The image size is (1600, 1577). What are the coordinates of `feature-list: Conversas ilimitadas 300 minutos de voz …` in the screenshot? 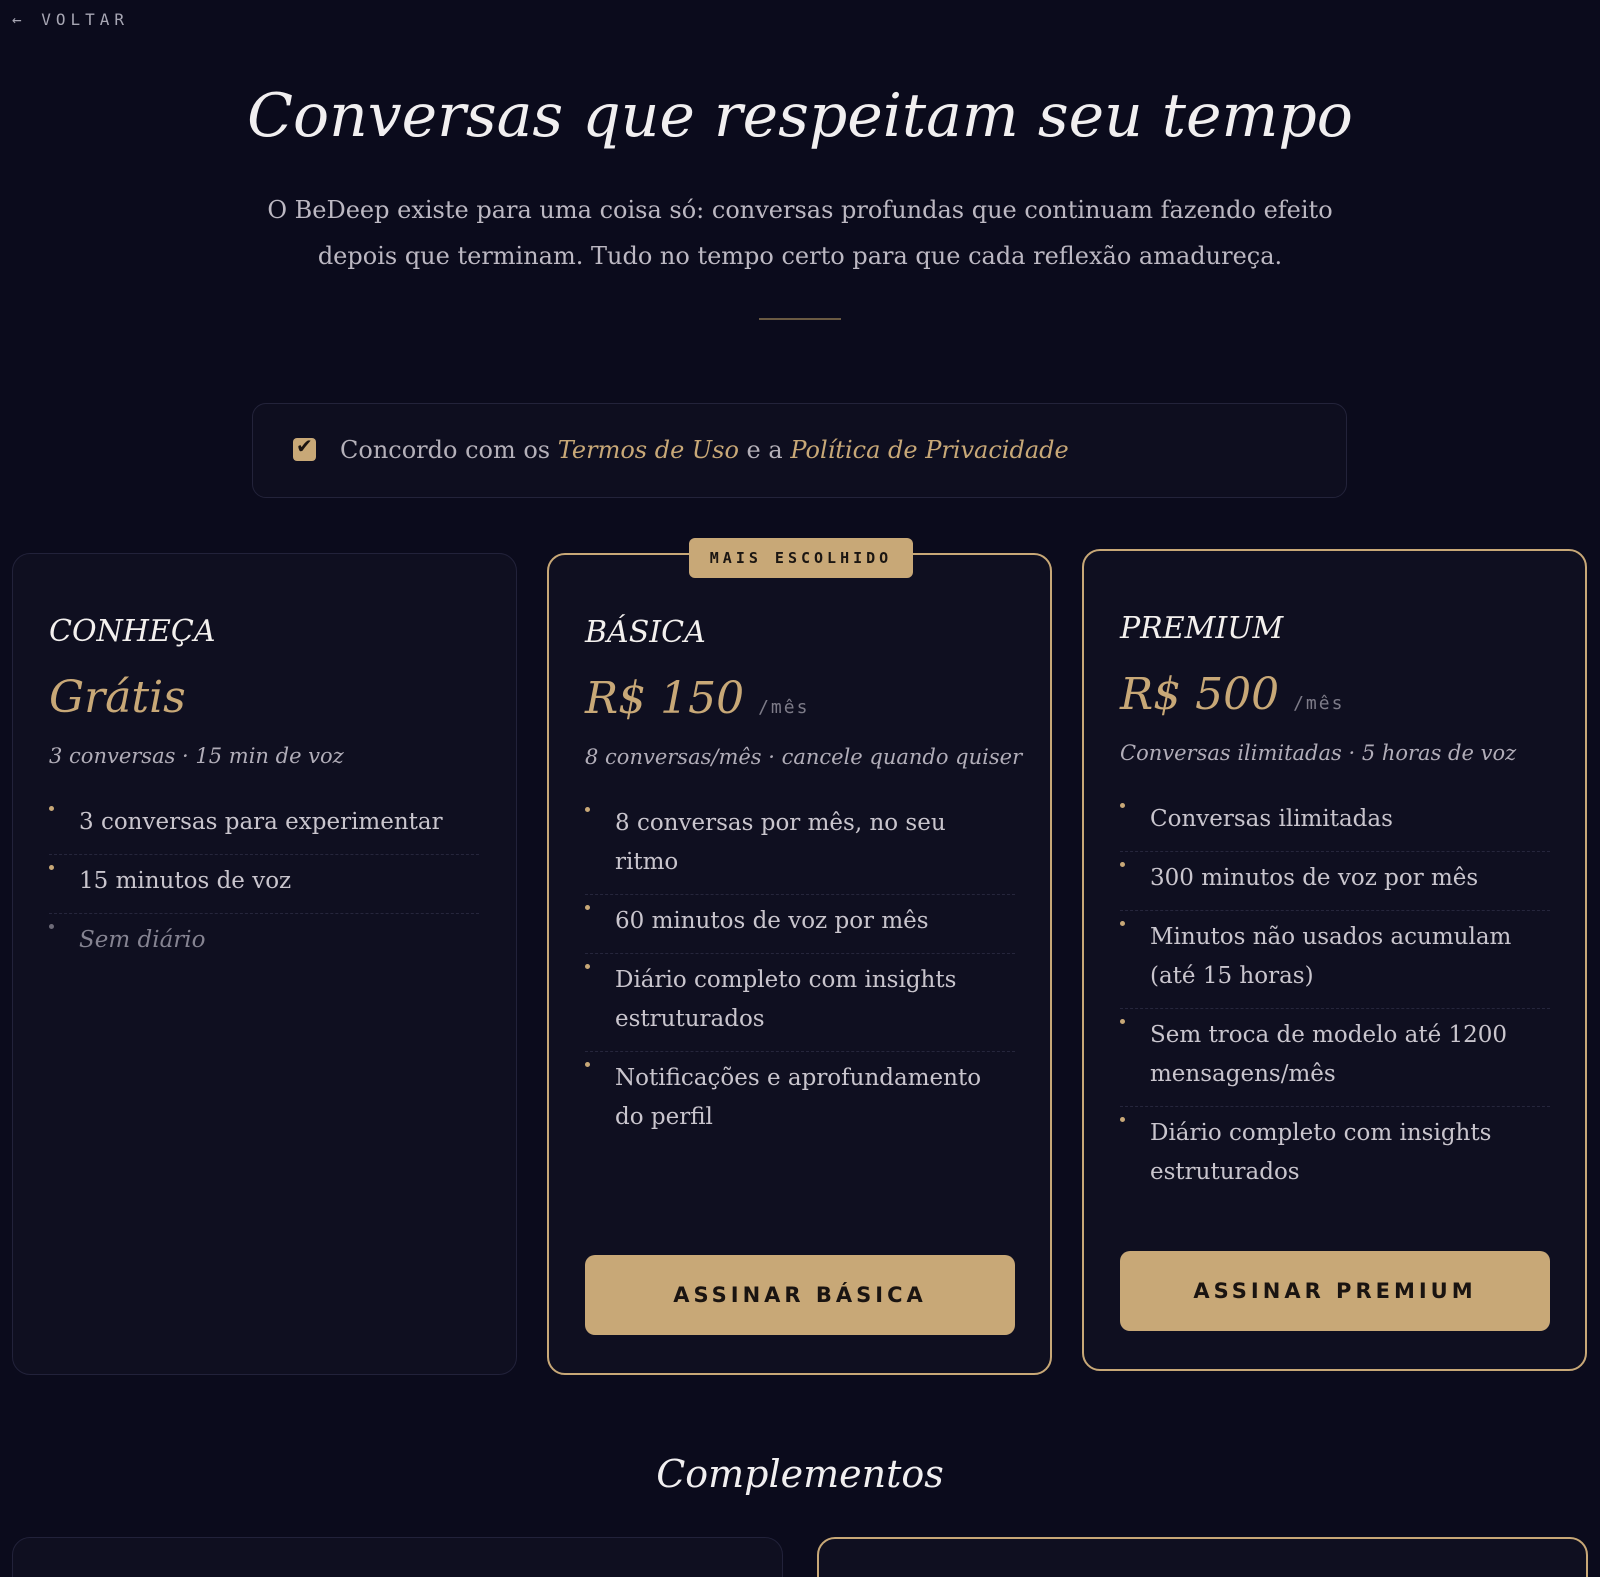 It's located at (1335, 998).